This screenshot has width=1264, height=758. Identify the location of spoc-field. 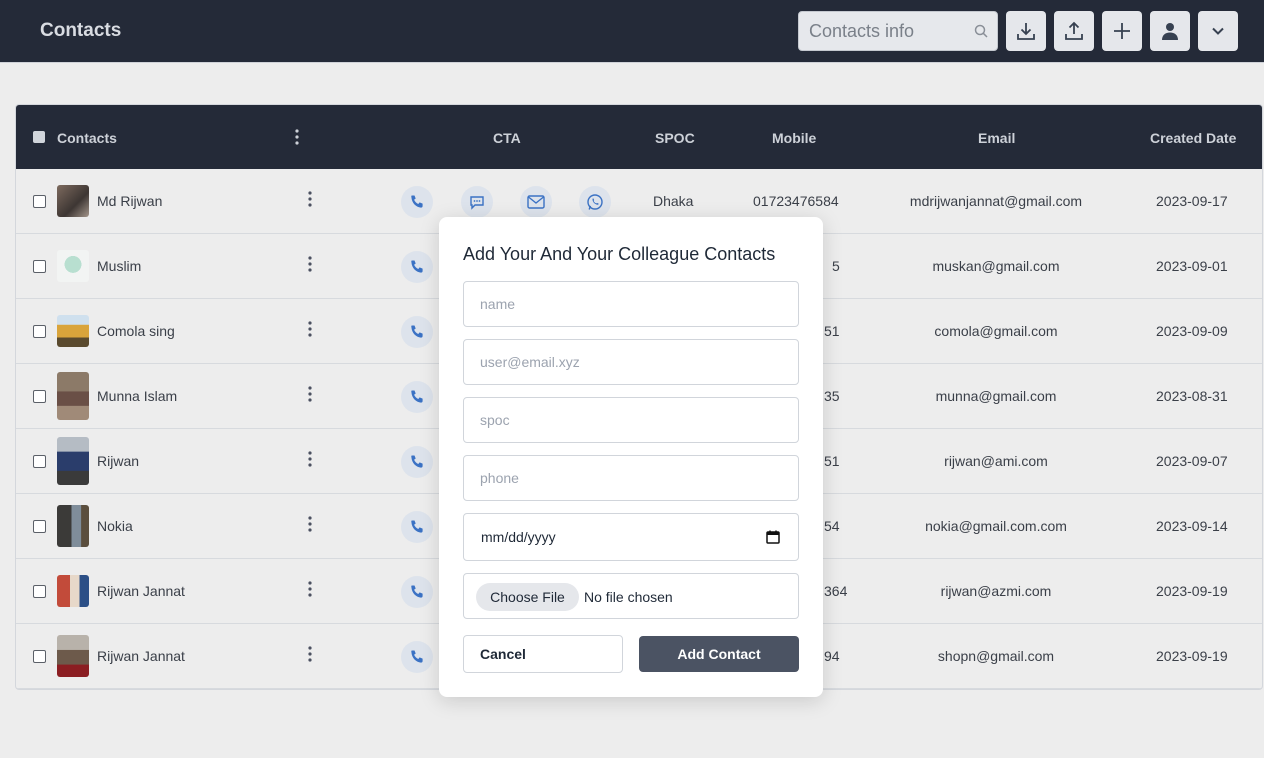
(631, 420).